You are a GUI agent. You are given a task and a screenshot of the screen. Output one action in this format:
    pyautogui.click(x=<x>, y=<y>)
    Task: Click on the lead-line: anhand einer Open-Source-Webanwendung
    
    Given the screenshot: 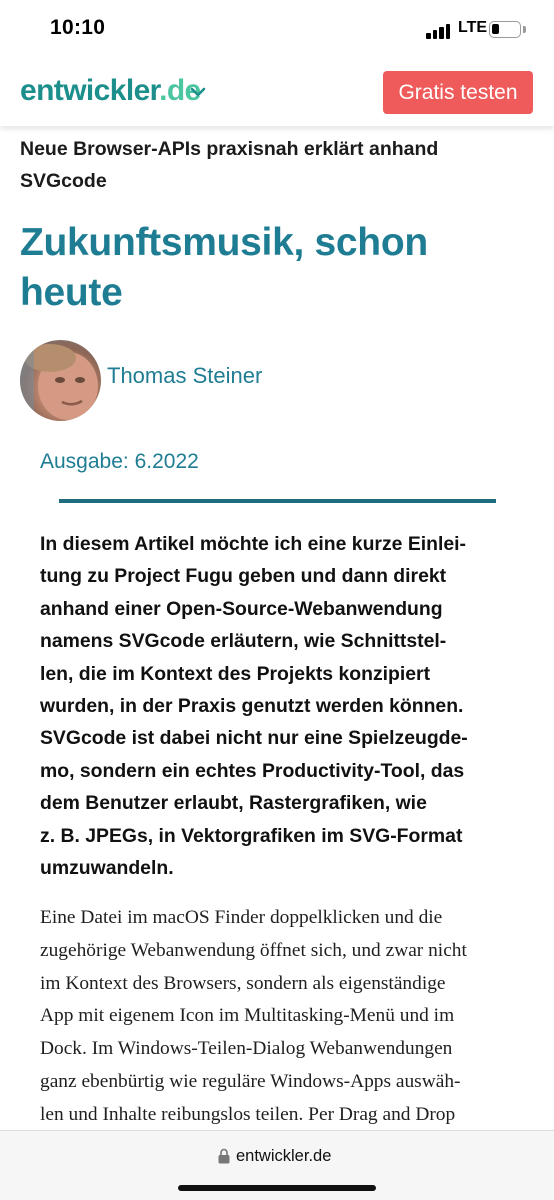 What is the action you would take?
    pyautogui.click(x=241, y=608)
    